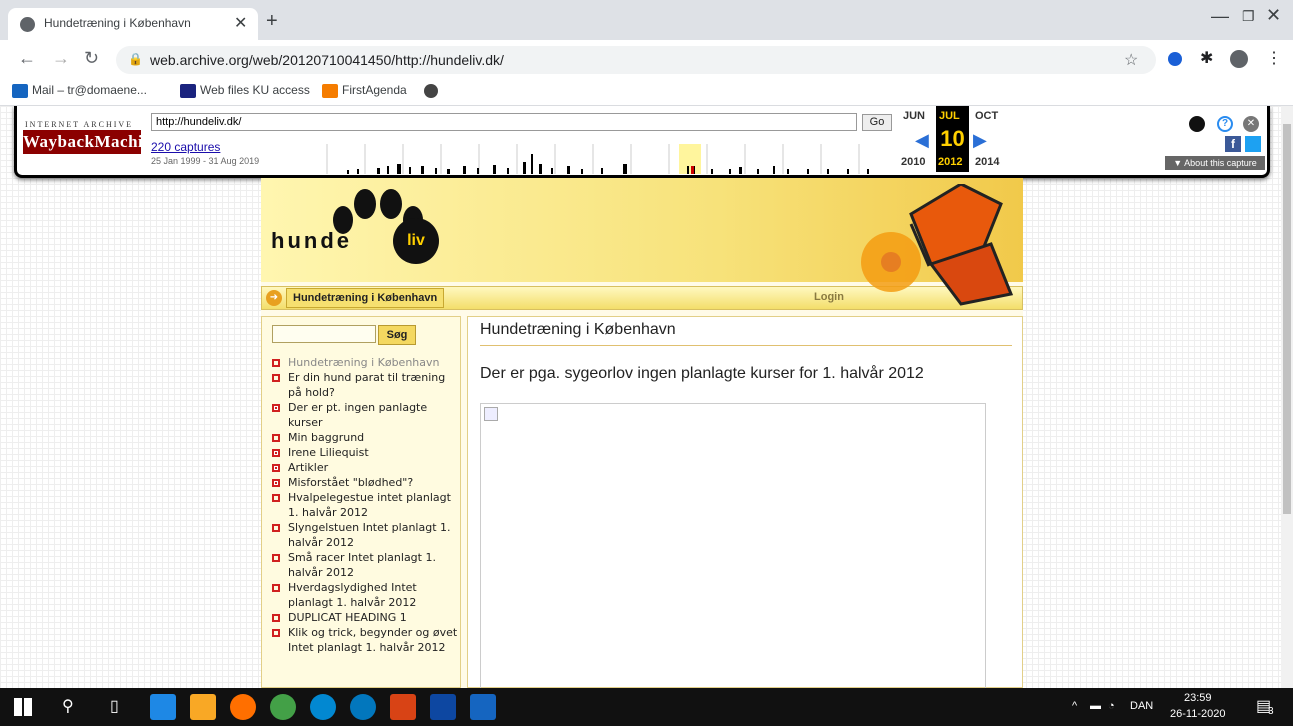  I want to click on profile-icon, so click(1239, 59).